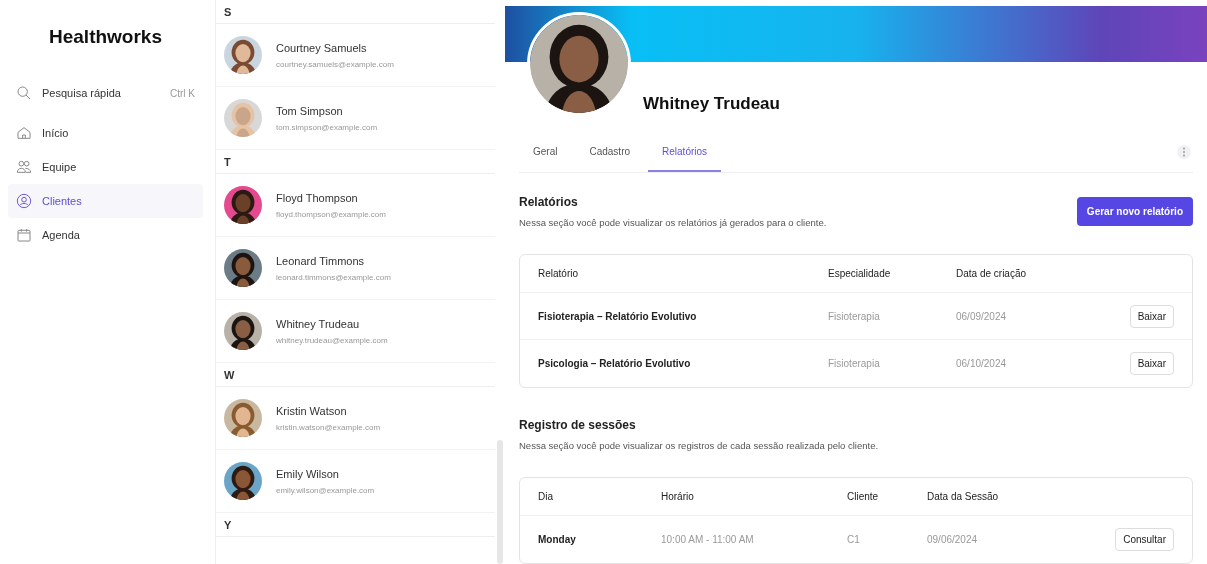 This screenshot has width=1207, height=564. Describe the element at coordinates (711, 104) in the screenshot. I see `profile-name: Whitney Trudeau` at that location.